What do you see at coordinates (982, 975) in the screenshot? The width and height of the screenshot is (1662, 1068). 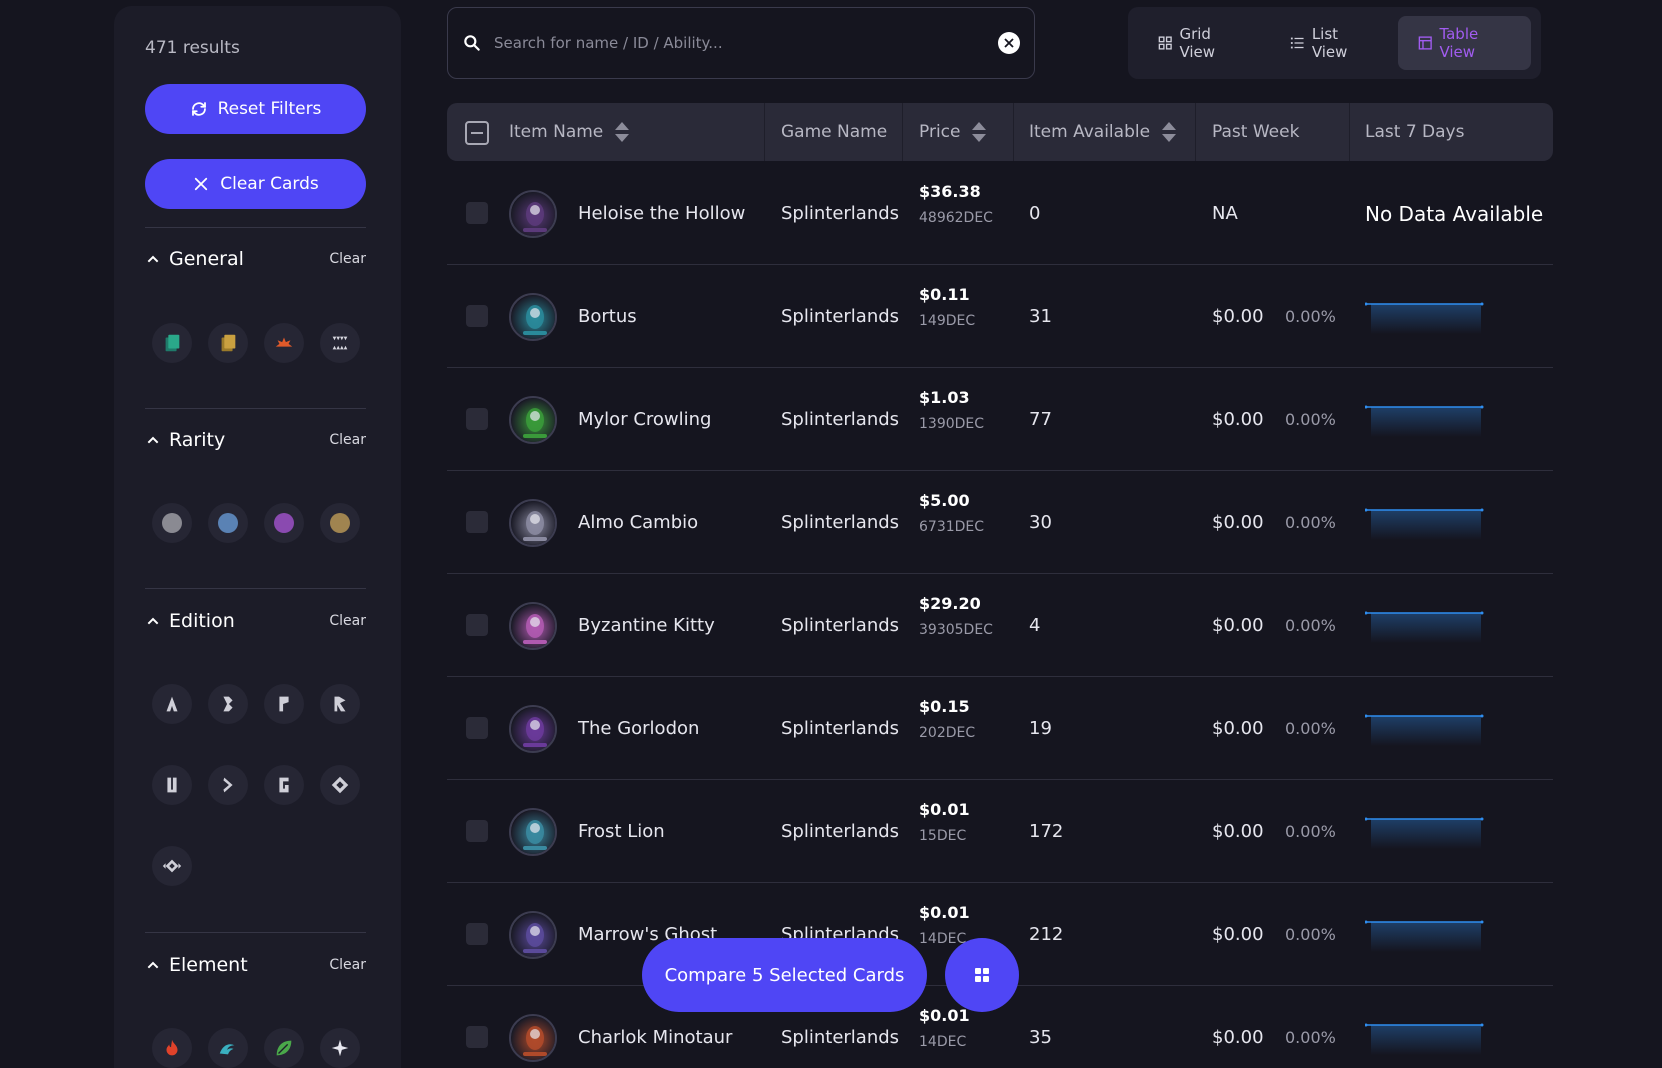 I see `compare-grid-button` at bounding box center [982, 975].